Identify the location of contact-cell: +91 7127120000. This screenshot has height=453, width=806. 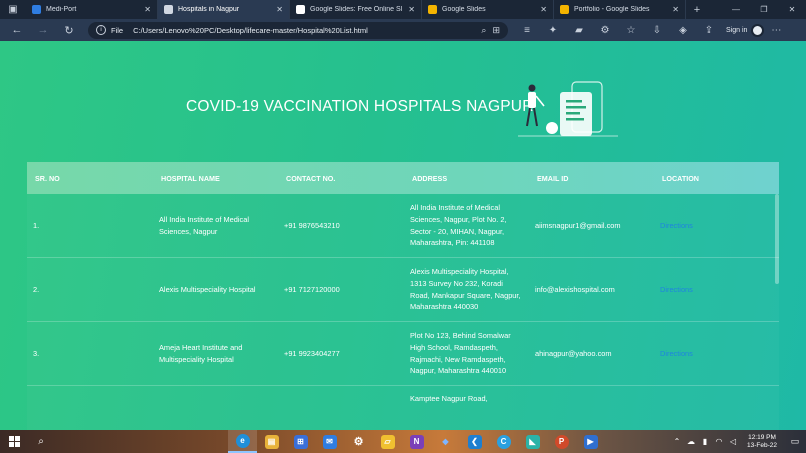
(312, 289).